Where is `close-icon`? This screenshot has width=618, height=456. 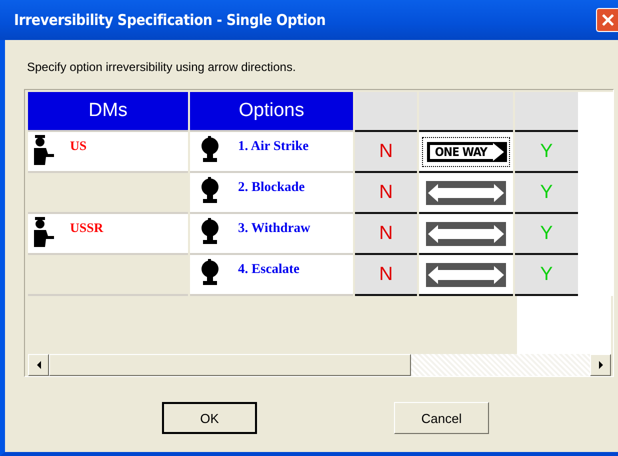
close-icon is located at coordinates (607, 20).